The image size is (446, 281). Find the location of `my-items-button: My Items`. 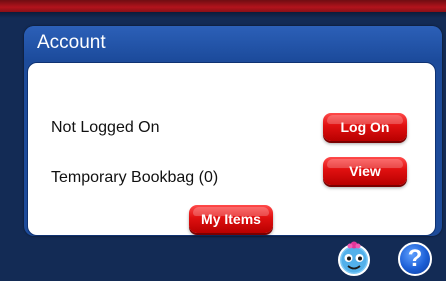

my-items-button: My Items is located at coordinates (231, 219).